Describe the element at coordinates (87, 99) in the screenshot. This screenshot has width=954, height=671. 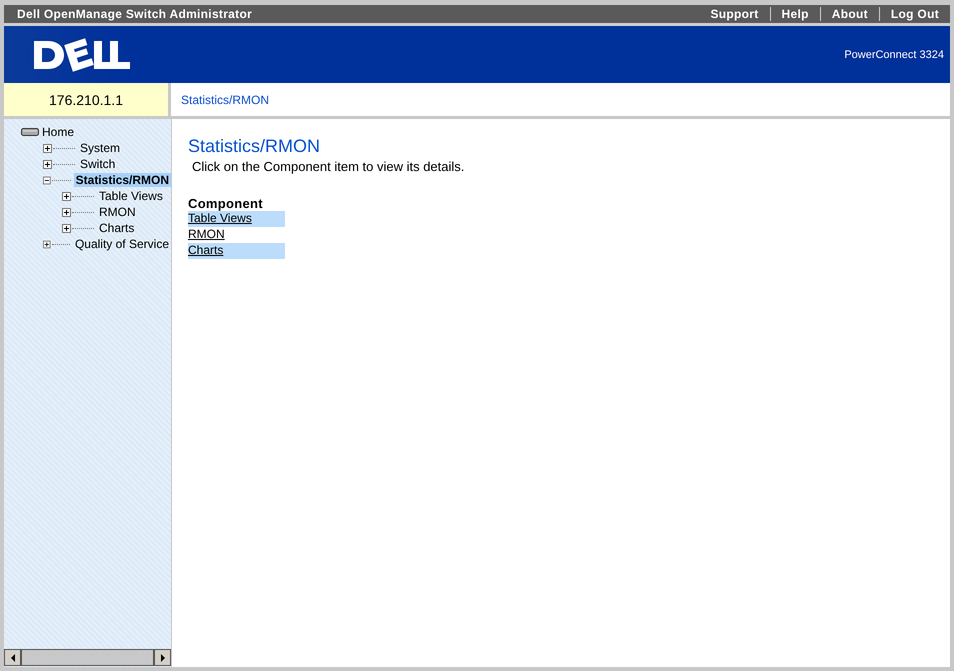
I see `device-ip: 176.210.1.1` at that location.